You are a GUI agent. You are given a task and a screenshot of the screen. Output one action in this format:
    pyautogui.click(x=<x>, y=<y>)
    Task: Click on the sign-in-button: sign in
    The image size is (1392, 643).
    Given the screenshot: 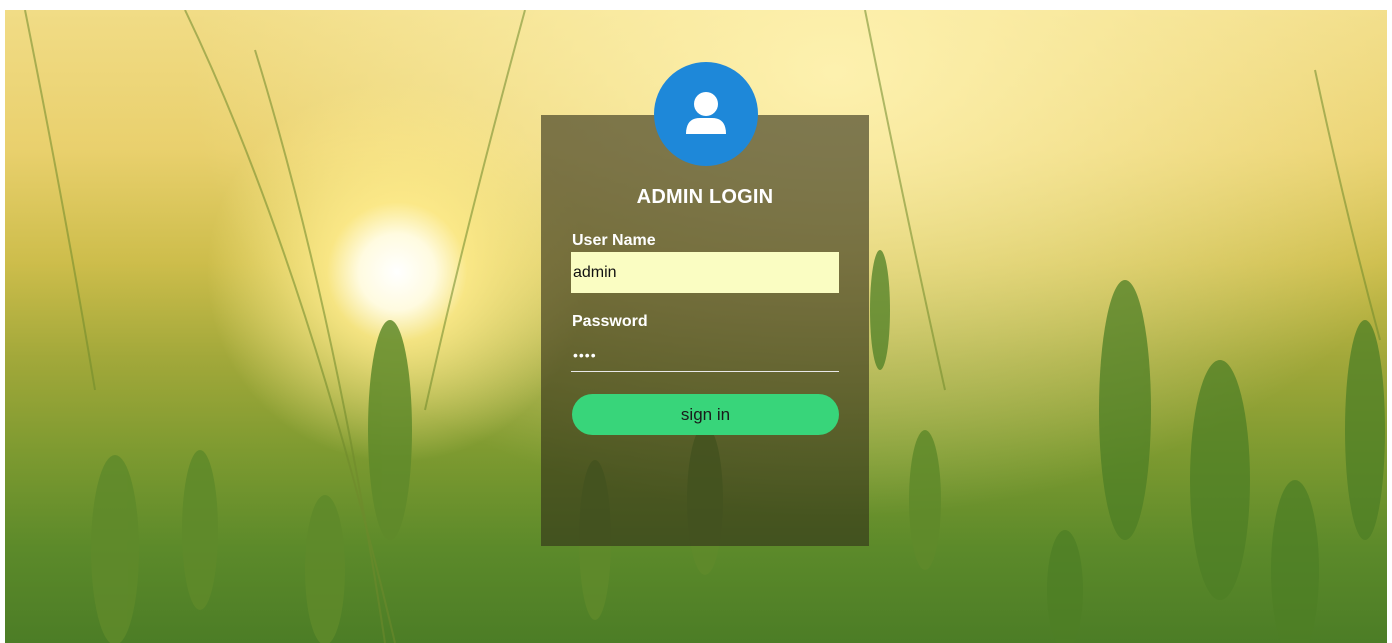 What is the action you would take?
    pyautogui.click(x=705, y=414)
    